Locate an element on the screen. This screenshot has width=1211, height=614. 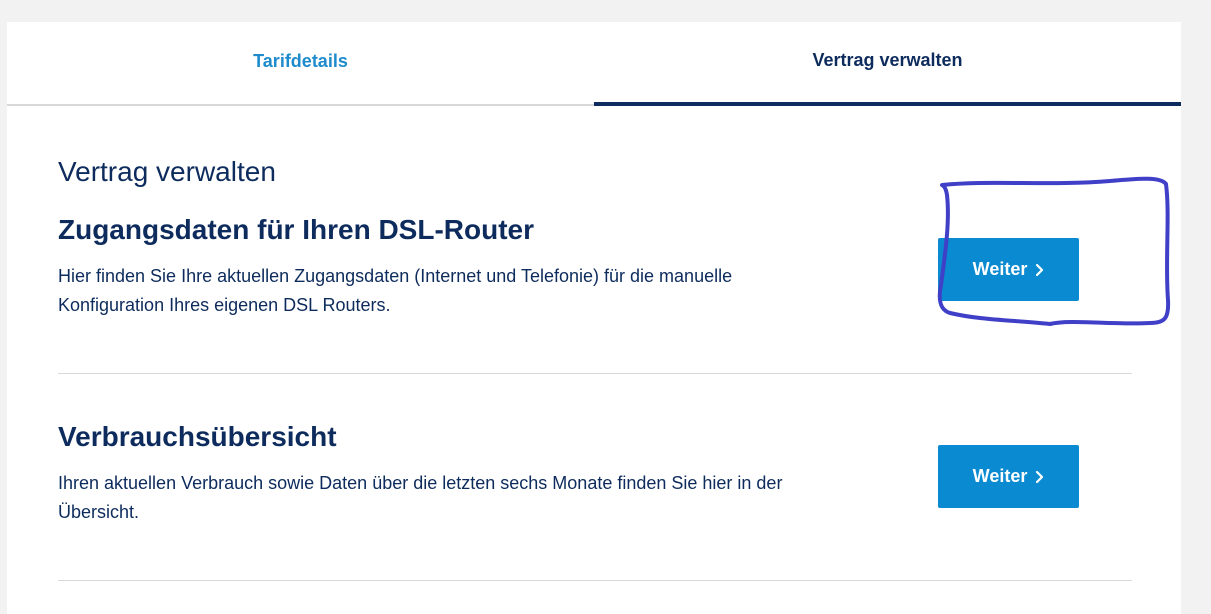
tab-vertrag-verwalten: Vertrag verwalten is located at coordinates (887, 64).